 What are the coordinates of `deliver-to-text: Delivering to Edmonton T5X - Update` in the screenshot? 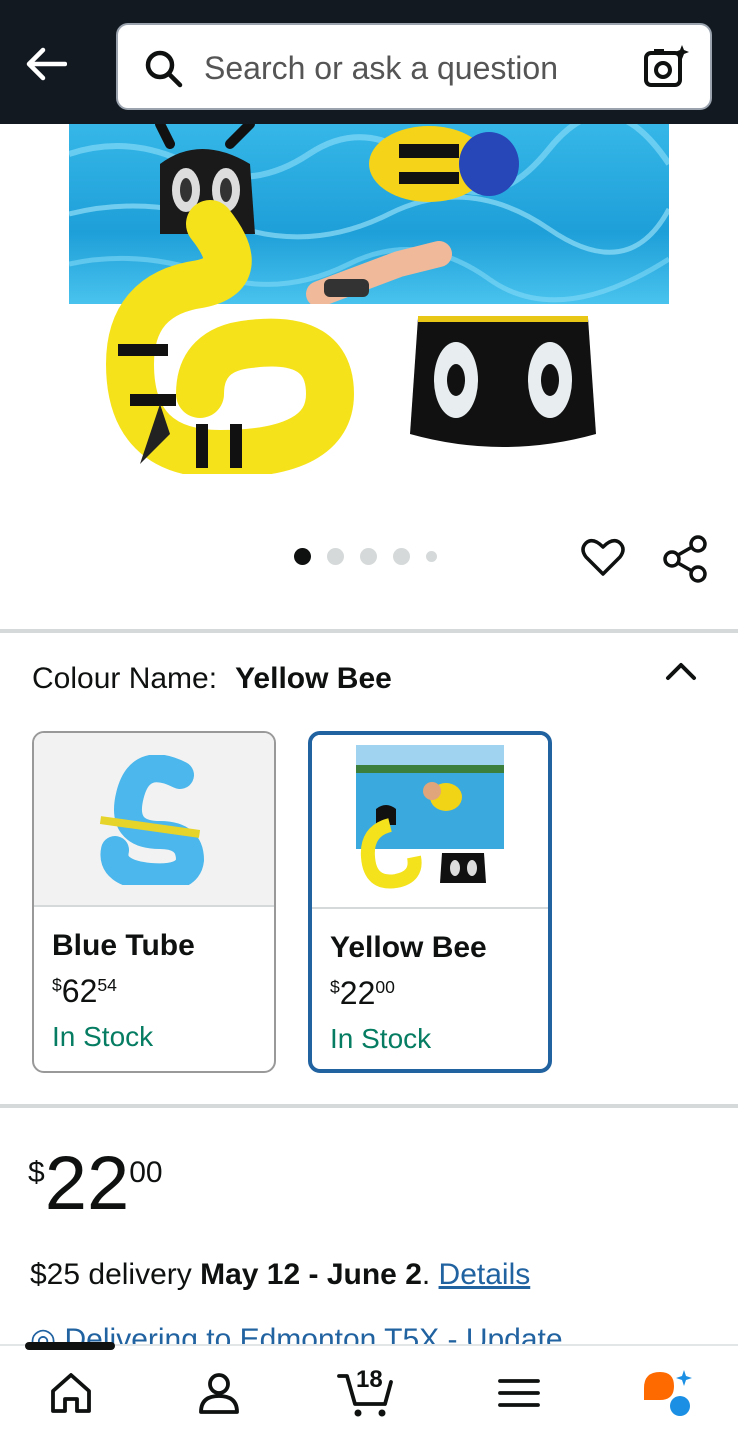 It's located at (313, 1334).